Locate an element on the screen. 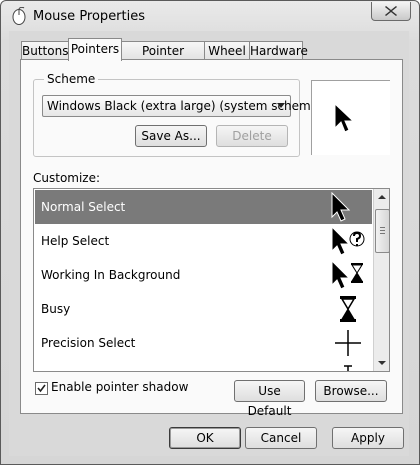 The image size is (420, 465). cursor-preview is located at coordinates (350, 117).